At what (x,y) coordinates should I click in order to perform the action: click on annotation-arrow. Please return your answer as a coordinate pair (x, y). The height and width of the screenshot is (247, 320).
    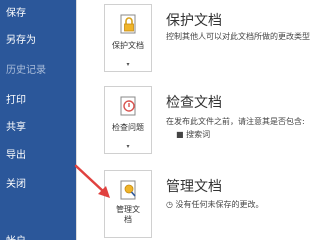
    Looking at the image, I should click on (92, 181).